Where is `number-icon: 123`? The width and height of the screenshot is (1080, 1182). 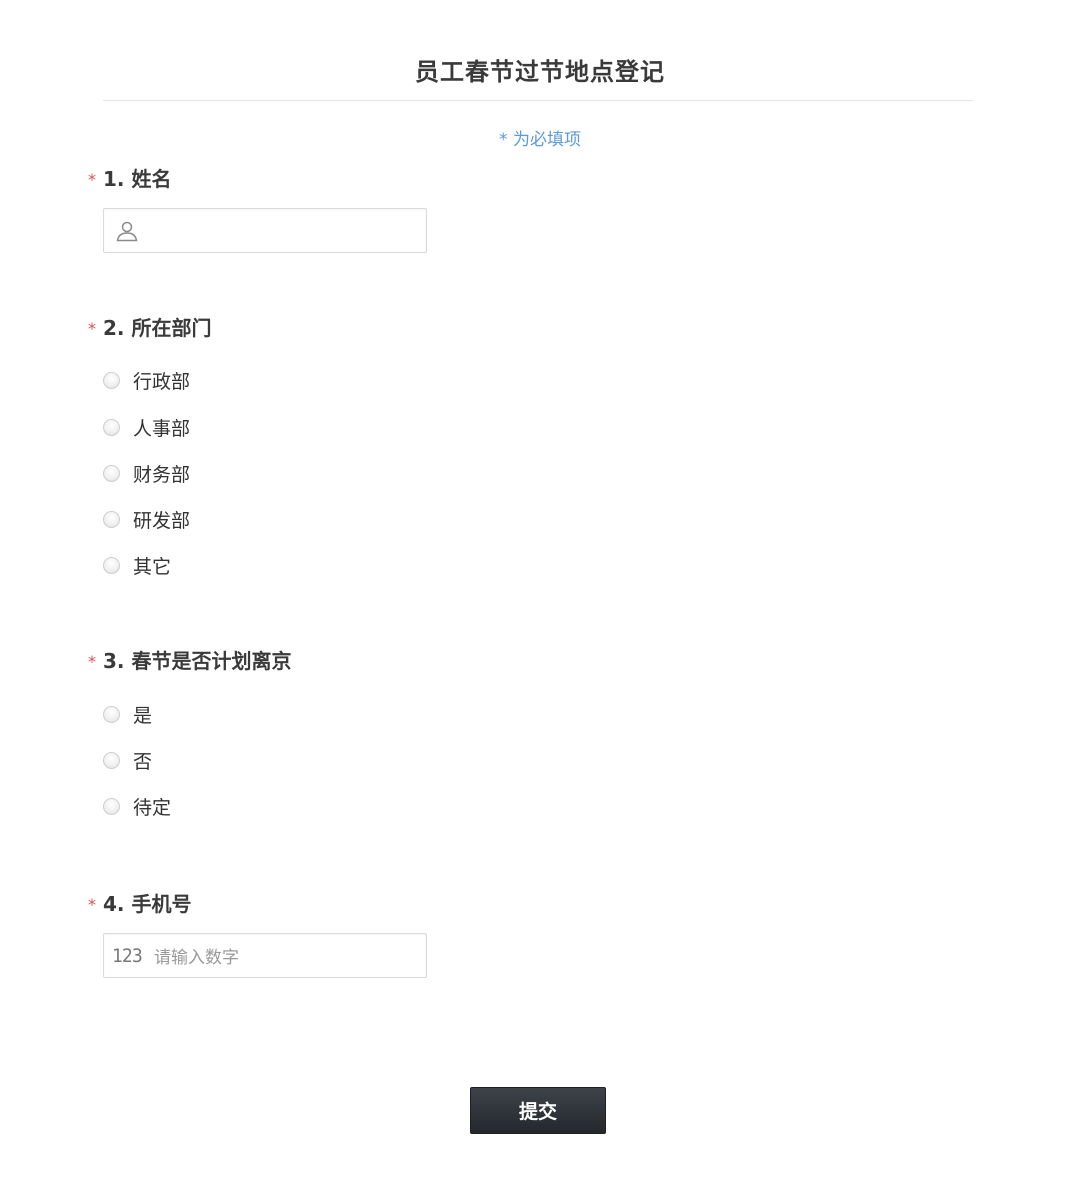 number-icon: 123 is located at coordinates (127, 955).